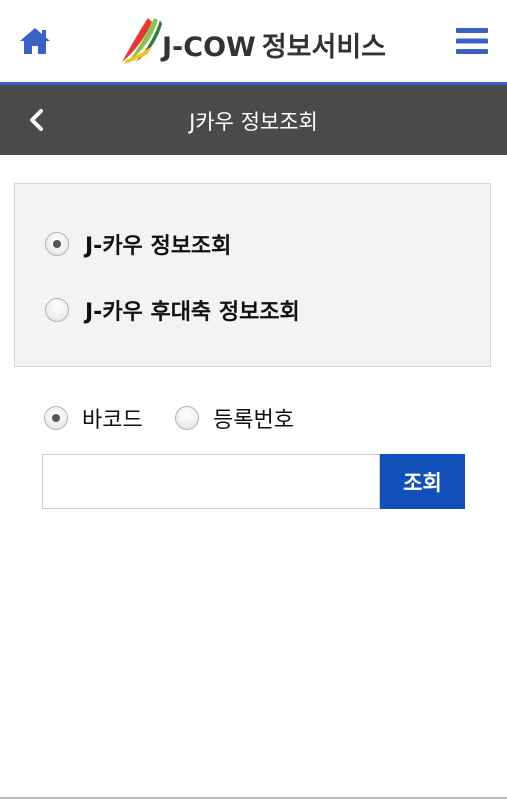  I want to click on radio-barcode: 바코드, so click(93, 418).